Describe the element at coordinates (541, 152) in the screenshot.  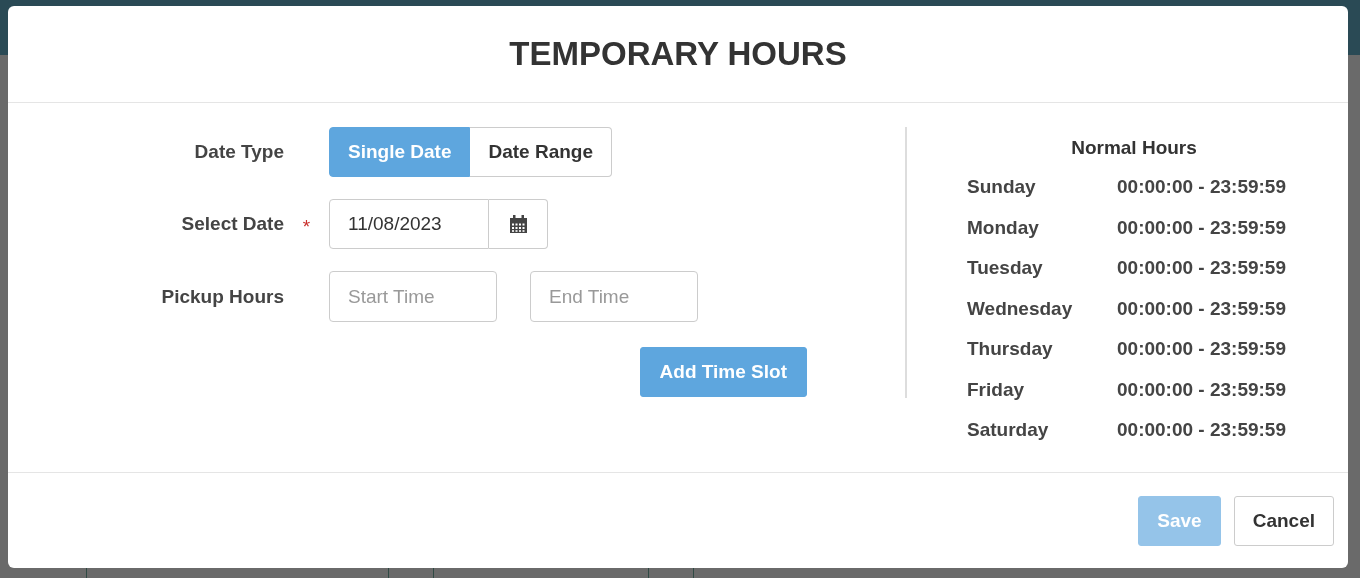
I see `toggle-option: Date Range` at that location.